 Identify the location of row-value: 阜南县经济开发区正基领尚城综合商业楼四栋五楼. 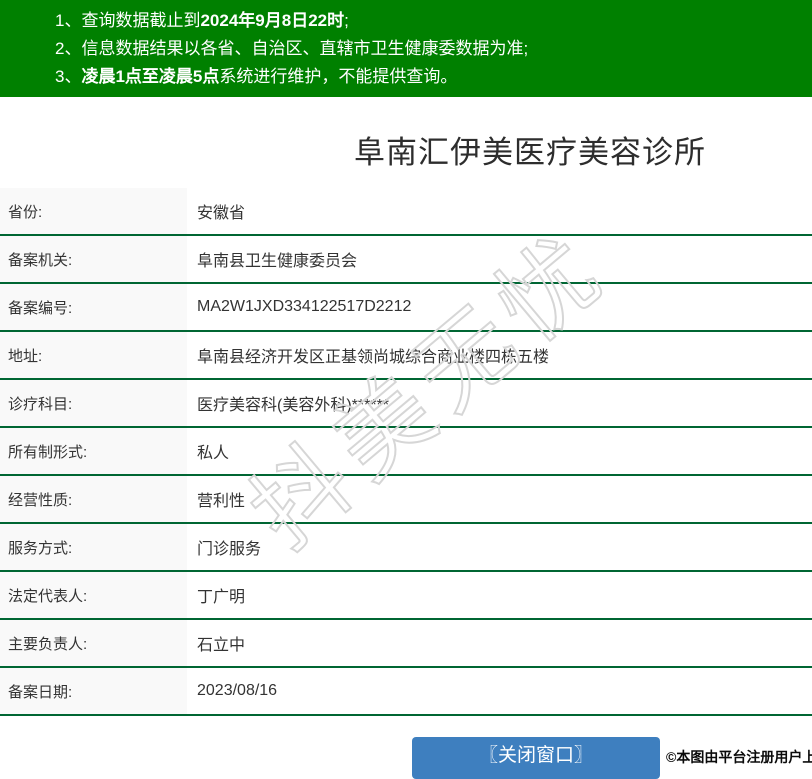
(373, 357).